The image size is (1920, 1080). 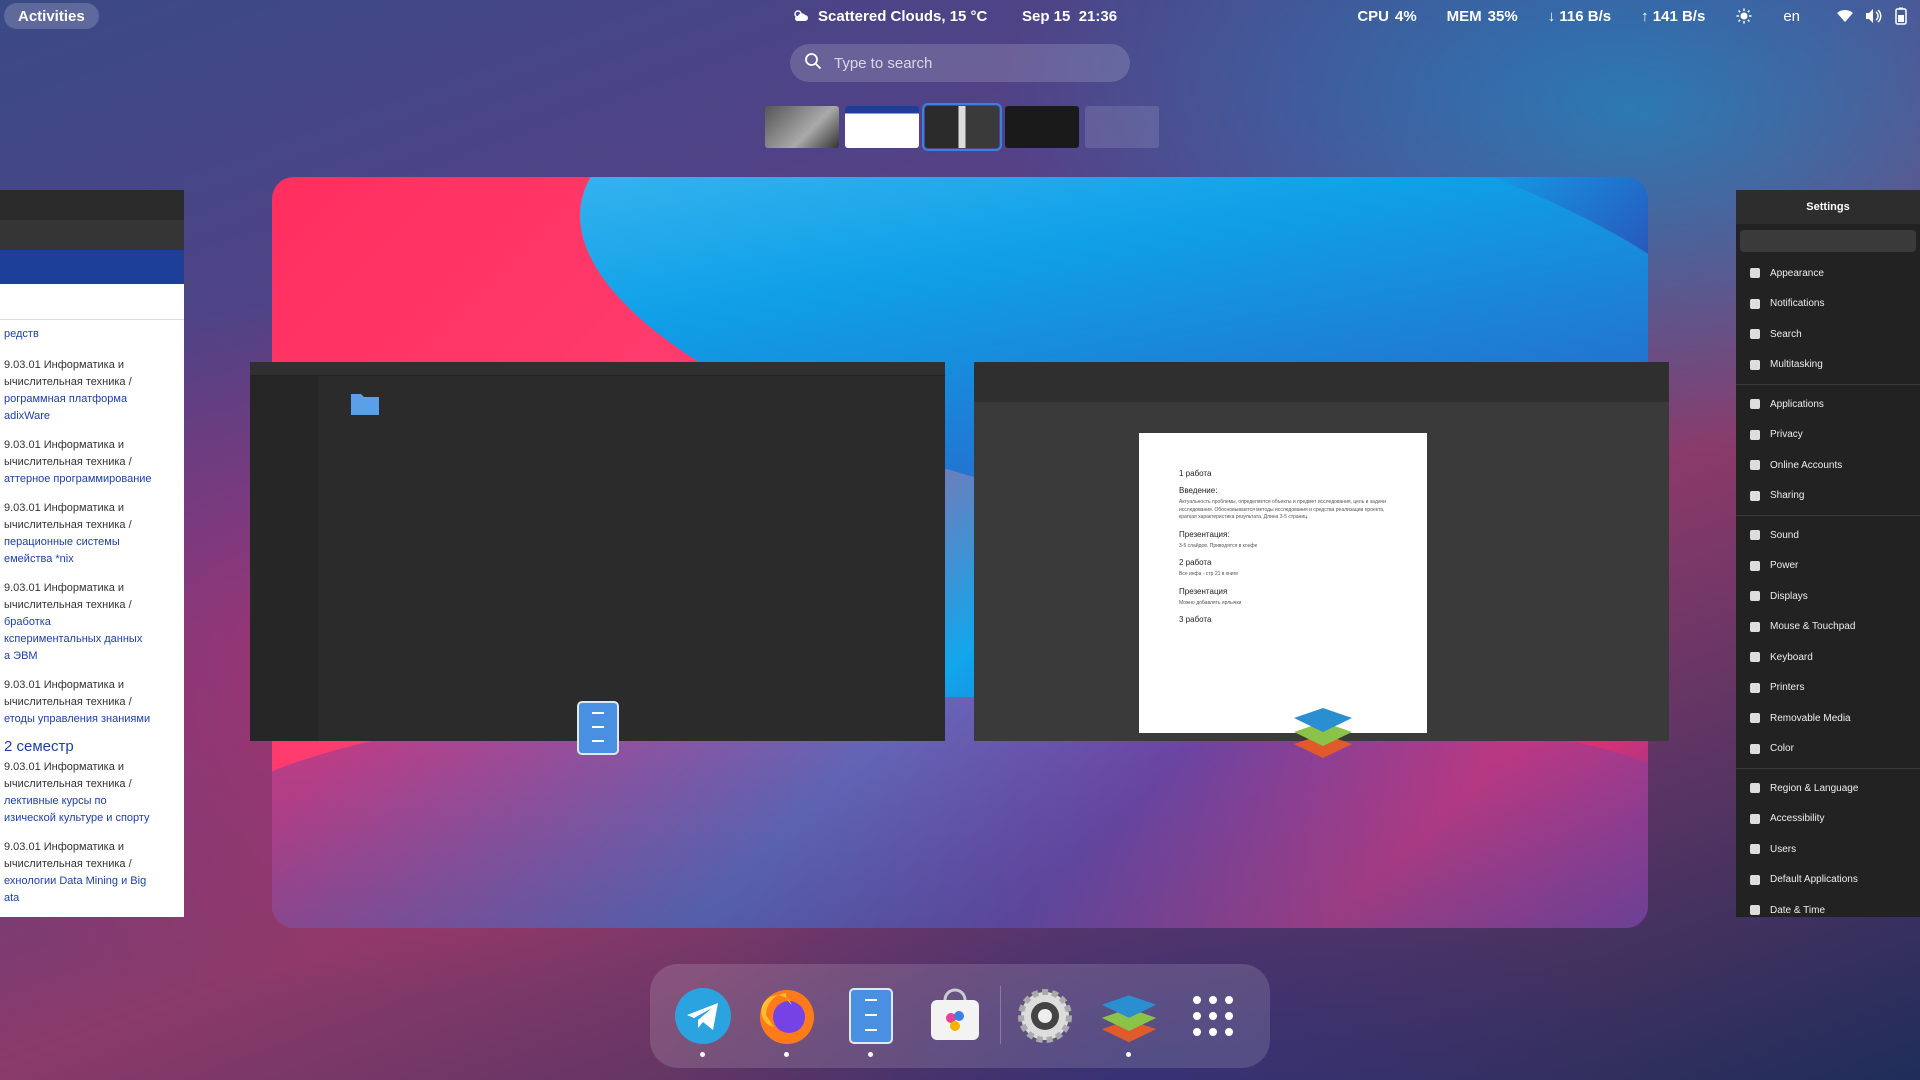 I want to click on weather-indicator: Scattered Clouds, 15 °C, so click(x=889, y=16).